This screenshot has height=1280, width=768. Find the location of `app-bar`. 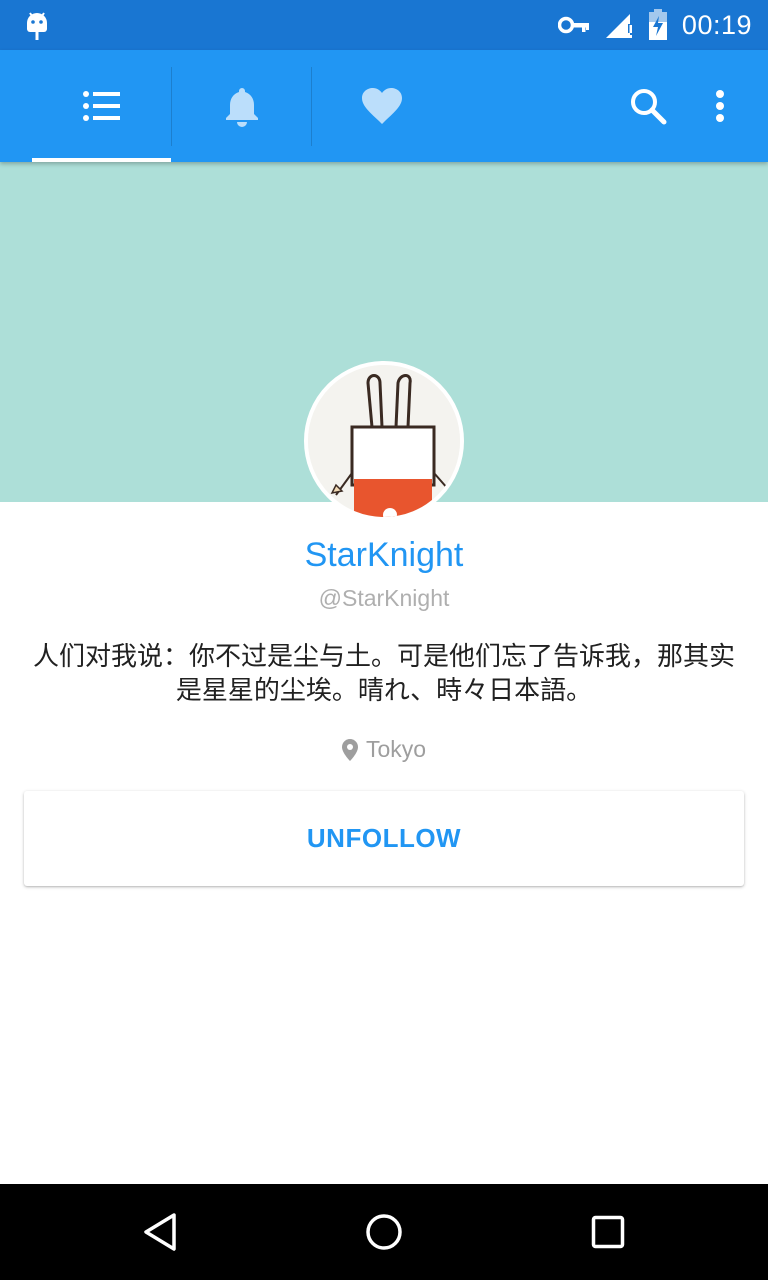

app-bar is located at coordinates (384, 106).